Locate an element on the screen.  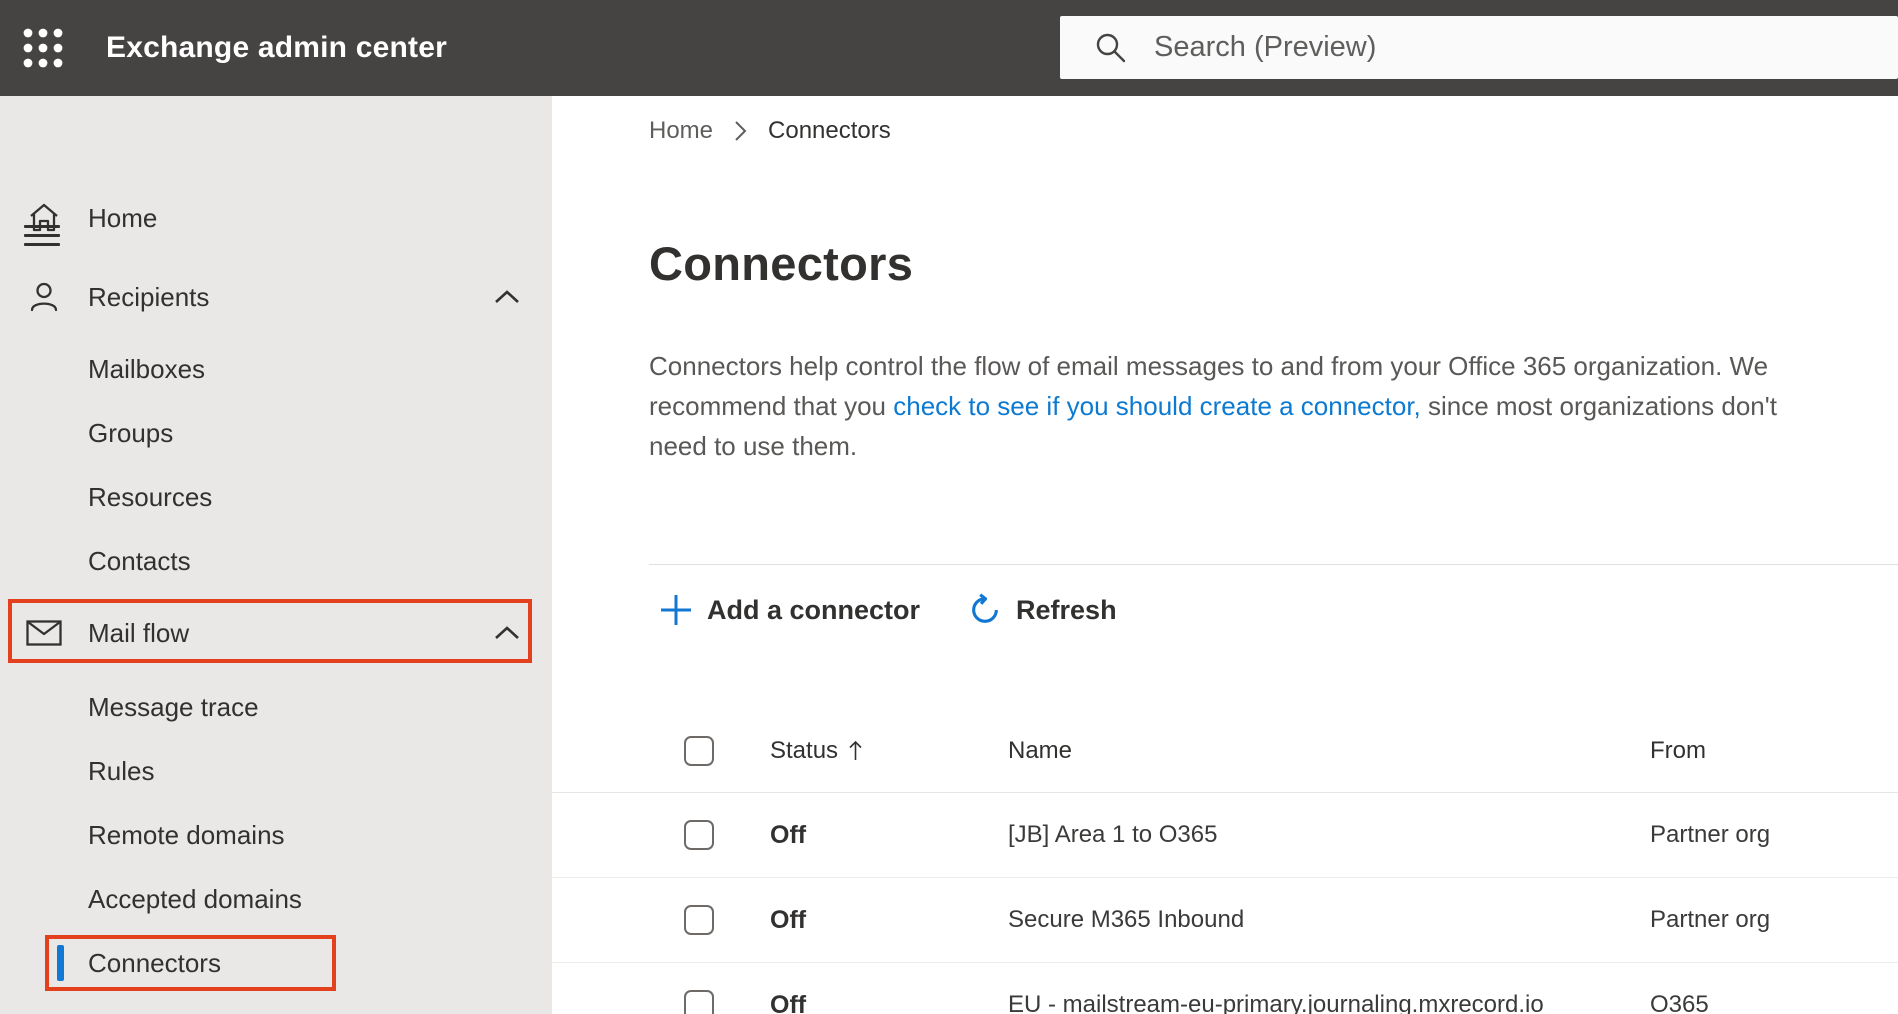
select-all-checkbox is located at coordinates (699, 751).